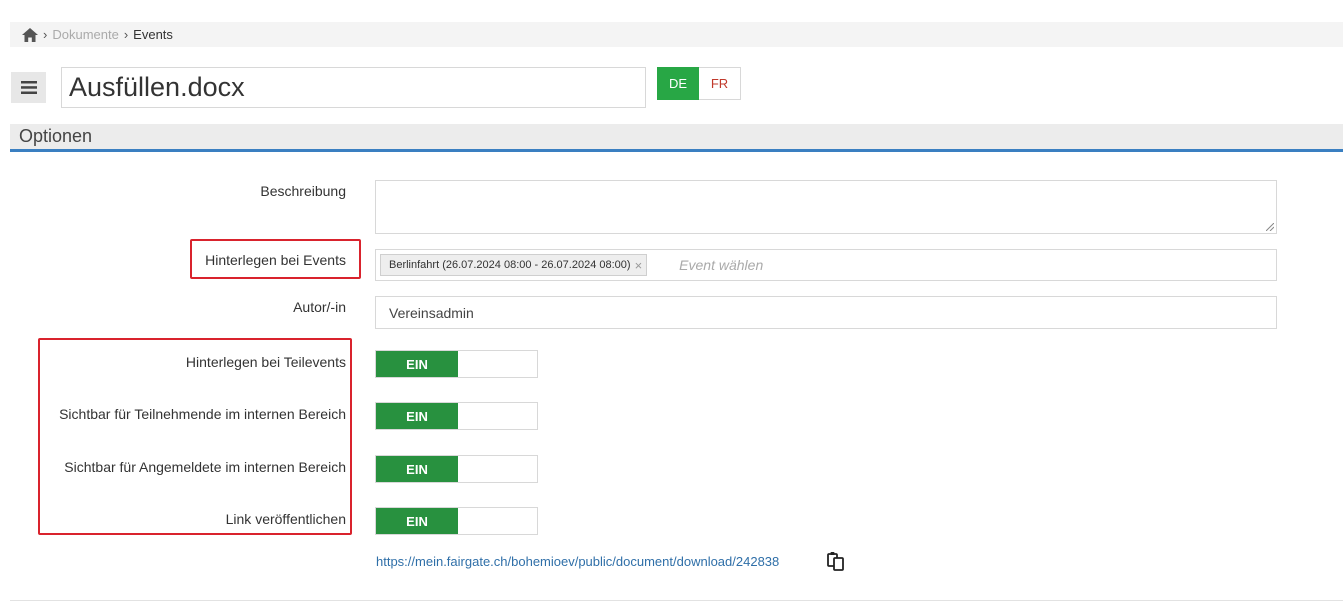  What do you see at coordinates (676, 34) in the screenshot?
I see `breadcrumb: › Dokumente › Events` at bounding box center [676, 34].